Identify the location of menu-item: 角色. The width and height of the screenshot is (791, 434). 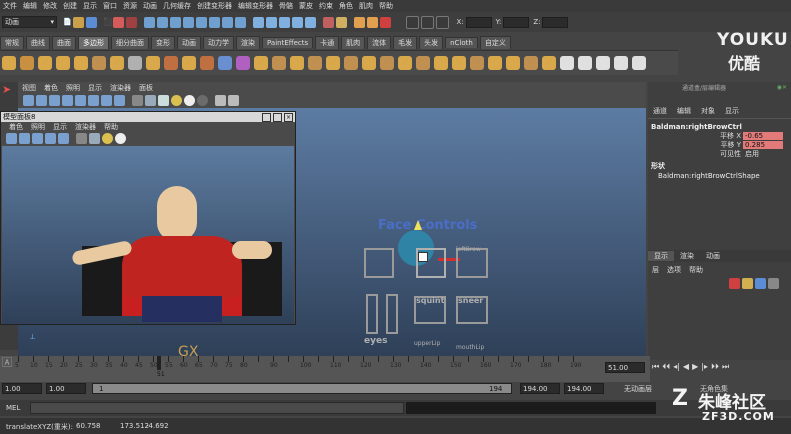
(346, 6).